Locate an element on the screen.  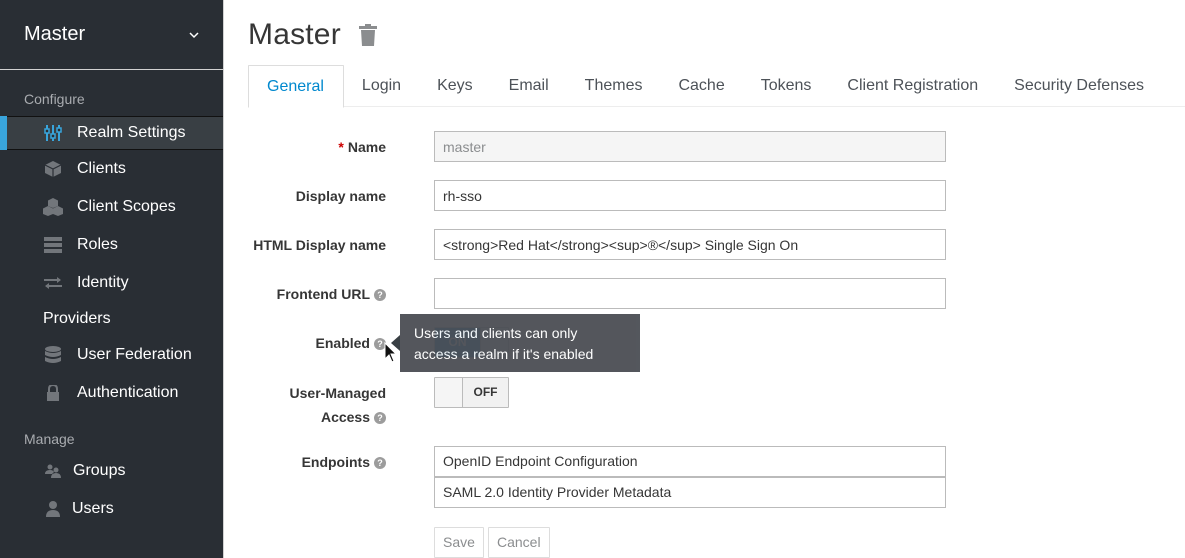
server-icon is located at coordinates (53, 245).